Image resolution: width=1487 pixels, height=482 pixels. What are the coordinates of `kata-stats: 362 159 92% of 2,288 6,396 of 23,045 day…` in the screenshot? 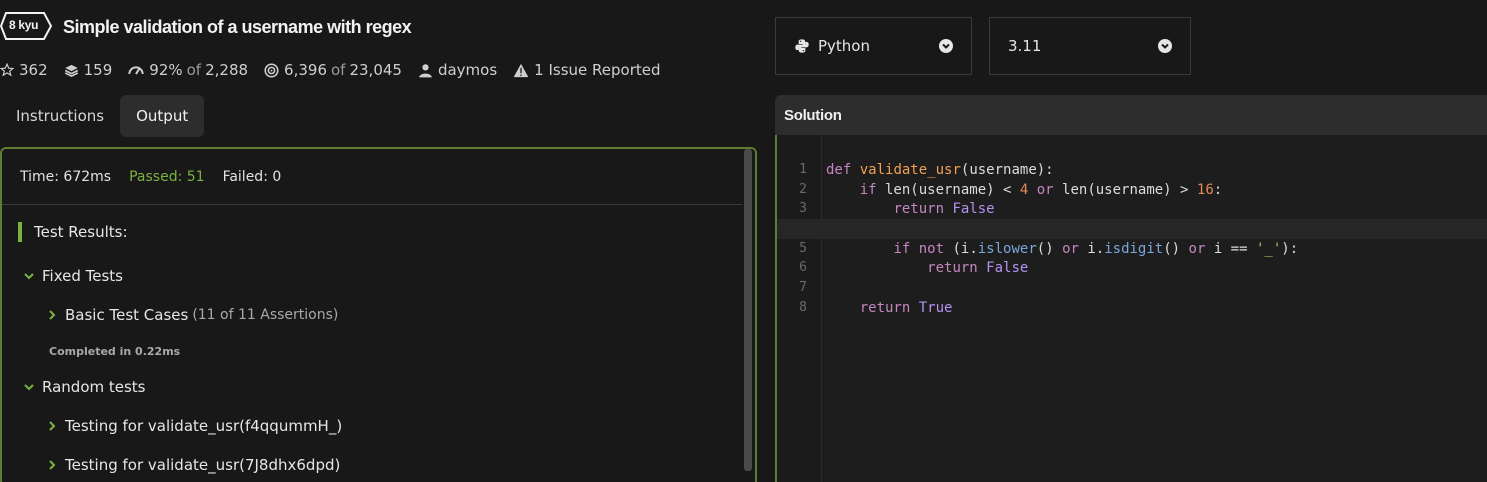 It's located at (338, 70).